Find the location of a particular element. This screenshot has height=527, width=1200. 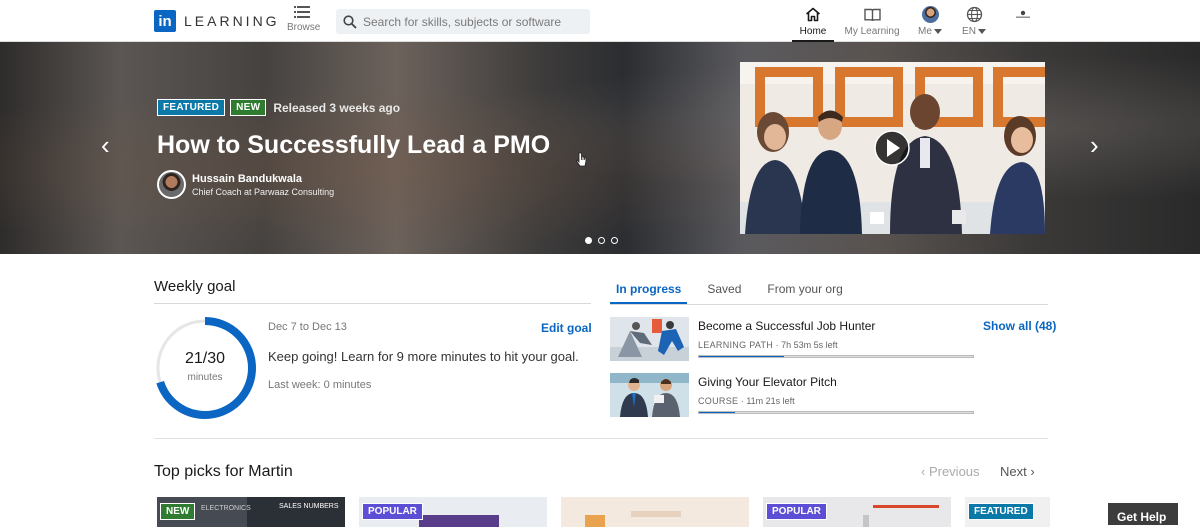

organization-logo is located at coordinates (1023, 14).